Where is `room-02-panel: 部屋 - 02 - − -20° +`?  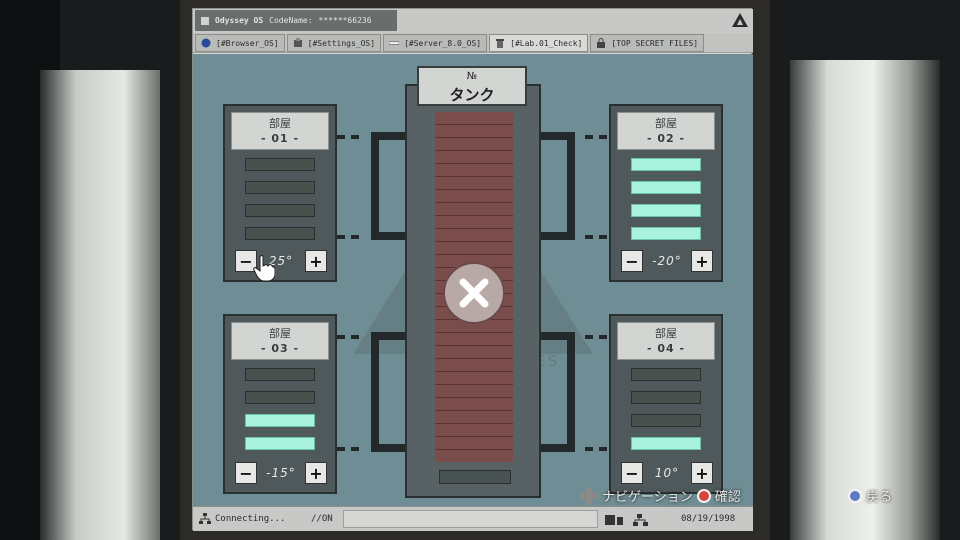
room-02-panel: 部屋 - 02 - − -20° + is located at coordinates (666, 193).